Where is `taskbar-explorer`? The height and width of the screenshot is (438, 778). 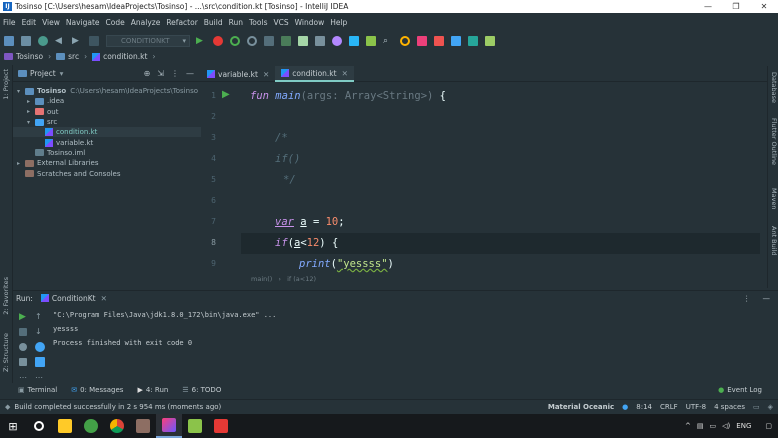 taskbar-explorer is located at coordinates (65, 426).